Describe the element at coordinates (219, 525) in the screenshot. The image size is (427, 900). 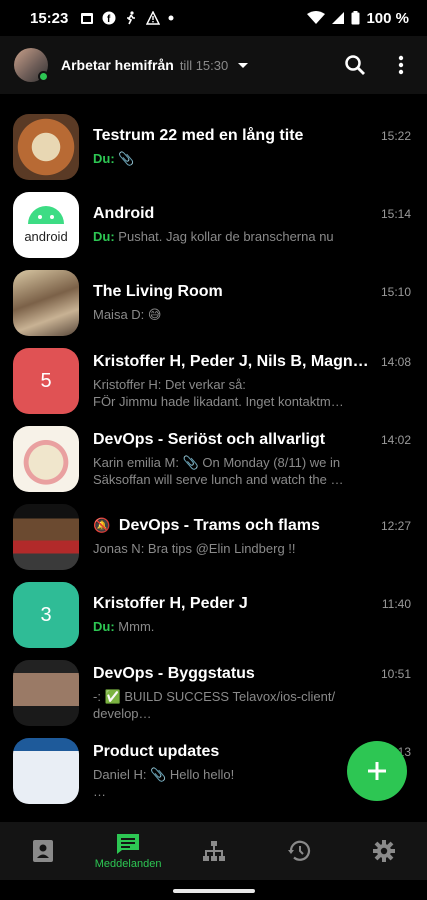
I see `conversation-title: DevOps - Trams och flams` at that location.